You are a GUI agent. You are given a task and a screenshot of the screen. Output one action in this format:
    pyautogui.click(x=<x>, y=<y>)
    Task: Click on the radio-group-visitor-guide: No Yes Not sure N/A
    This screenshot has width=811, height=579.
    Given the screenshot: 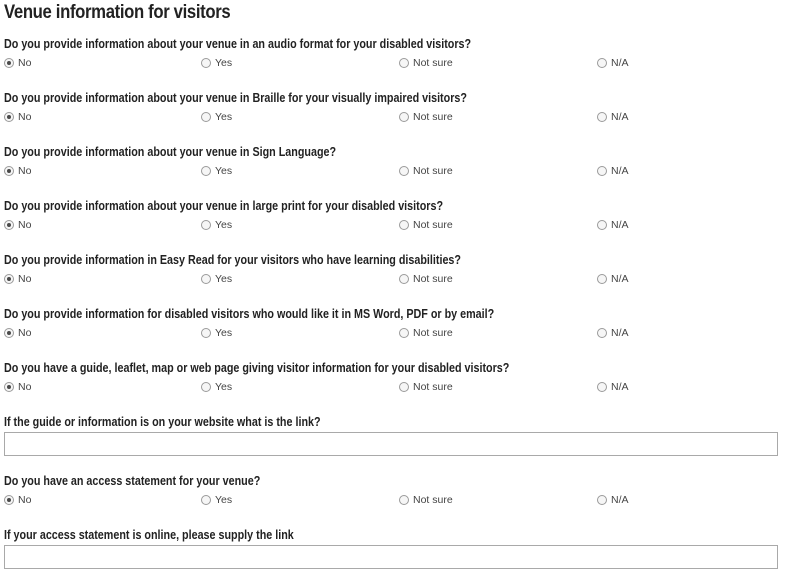 What is the action you would take?
    pyautogui.click(x=405, y=388)
    